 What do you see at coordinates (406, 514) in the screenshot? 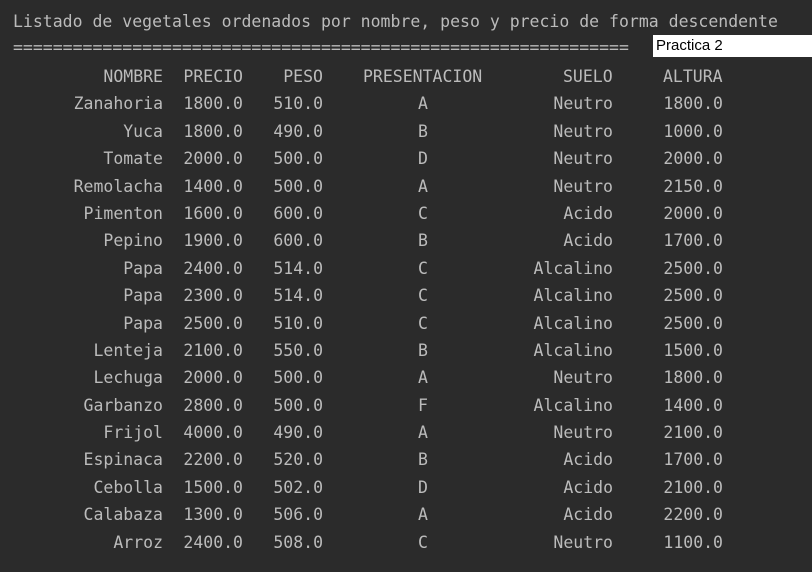
I see `table-row: Calabaza 1300.0 506.0 A Acido 2200.0` at bounding box center [406, 514].